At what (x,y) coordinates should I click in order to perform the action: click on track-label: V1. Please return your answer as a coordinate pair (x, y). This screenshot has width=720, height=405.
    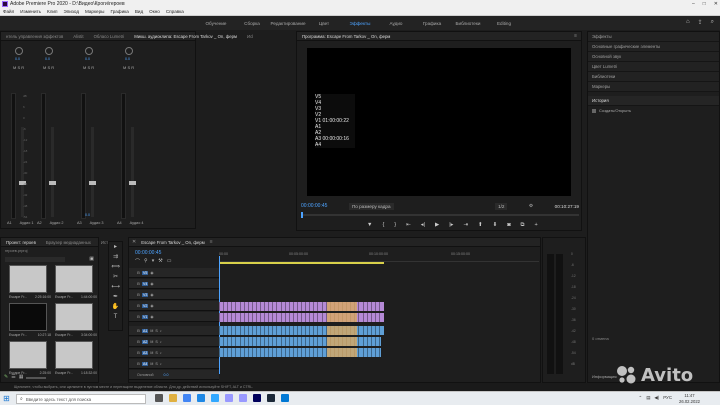
    Looking at the image, I should click on (145, 316).